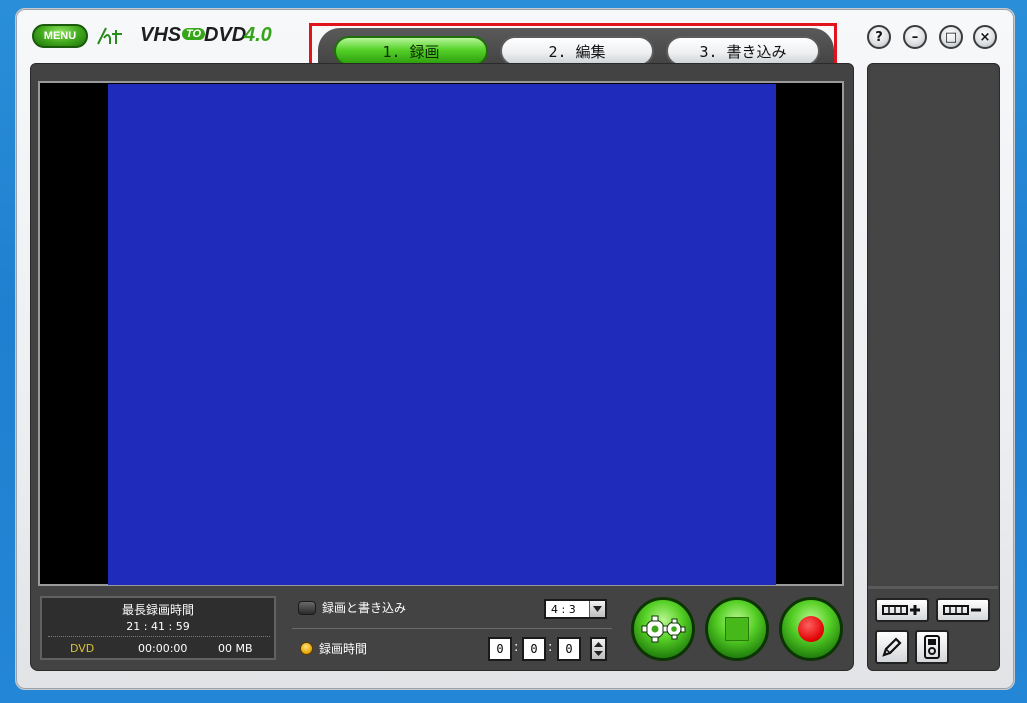  I want to click on maximize-button: □, so click(951, 37).